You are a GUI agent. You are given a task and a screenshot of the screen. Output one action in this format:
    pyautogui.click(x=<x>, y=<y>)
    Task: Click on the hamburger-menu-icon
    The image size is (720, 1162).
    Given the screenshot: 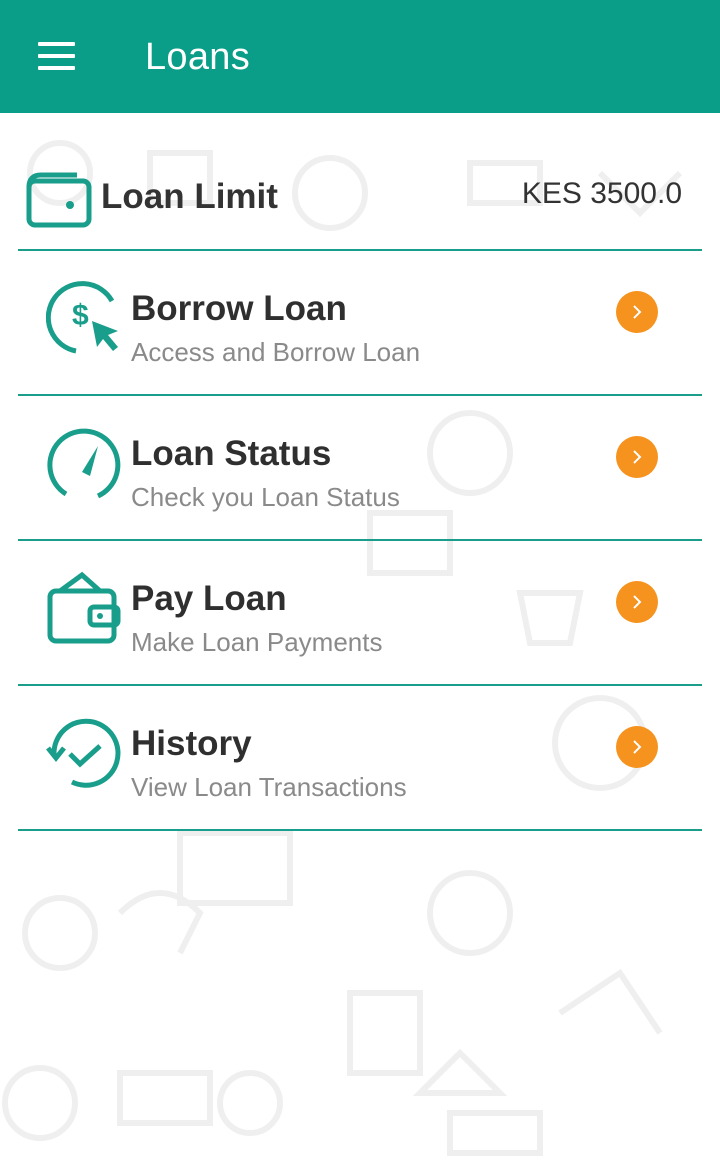 What is the action you would take?
    pyautogui.click(x=57, y=56)
    